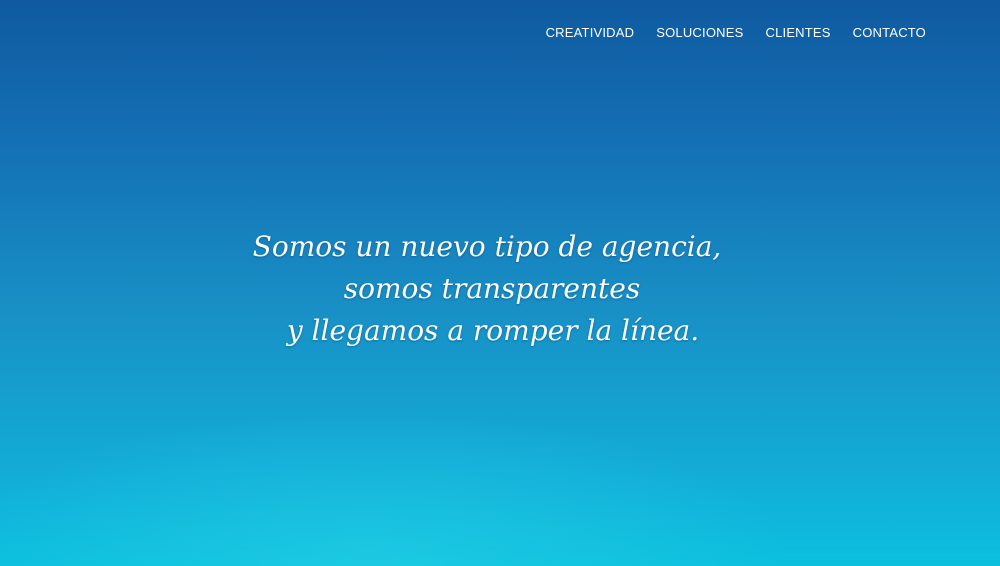 The height and width of the screenshot is (566, 1000). I want to click on nav-item-creatividad: CREATIVIDAD, so click(590, 33).